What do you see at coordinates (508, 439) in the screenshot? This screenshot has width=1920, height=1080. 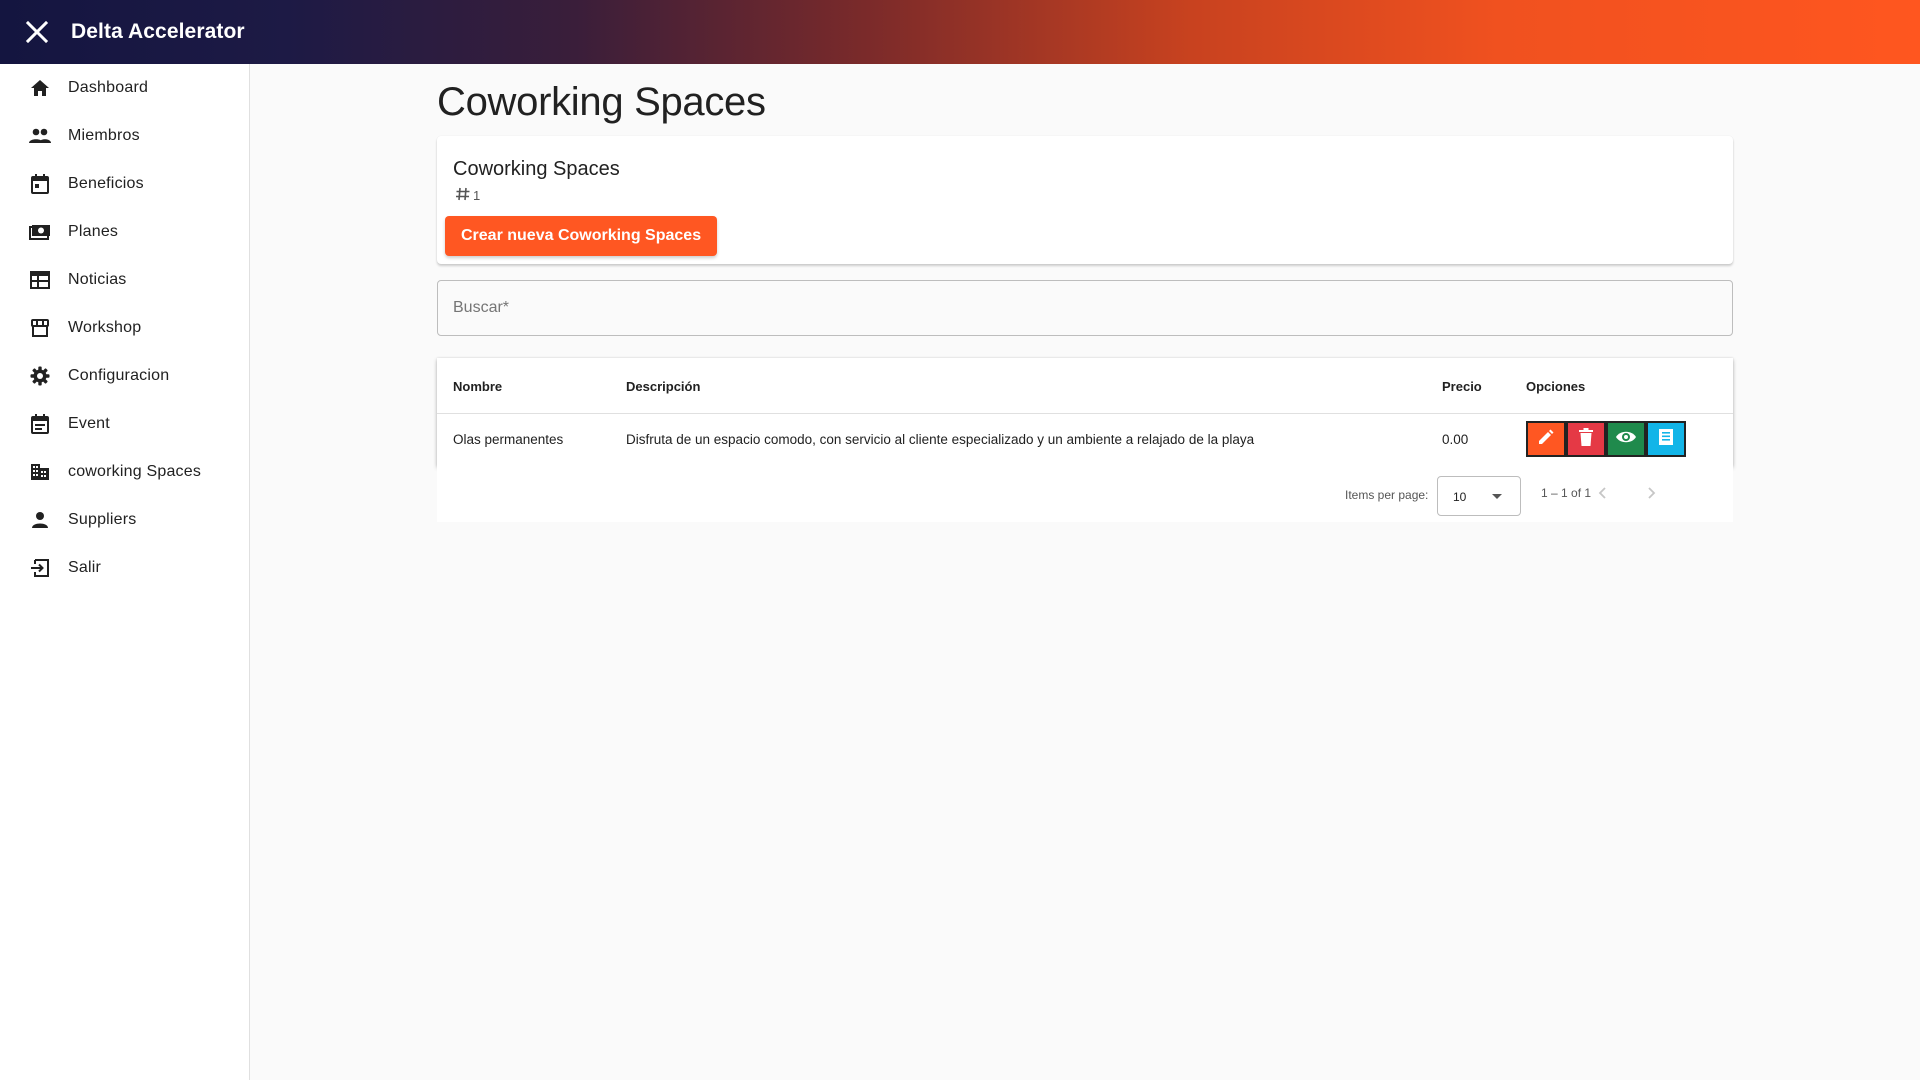 I see `cell-nombre: Olas permanentes` at bounding box center [508, 439].